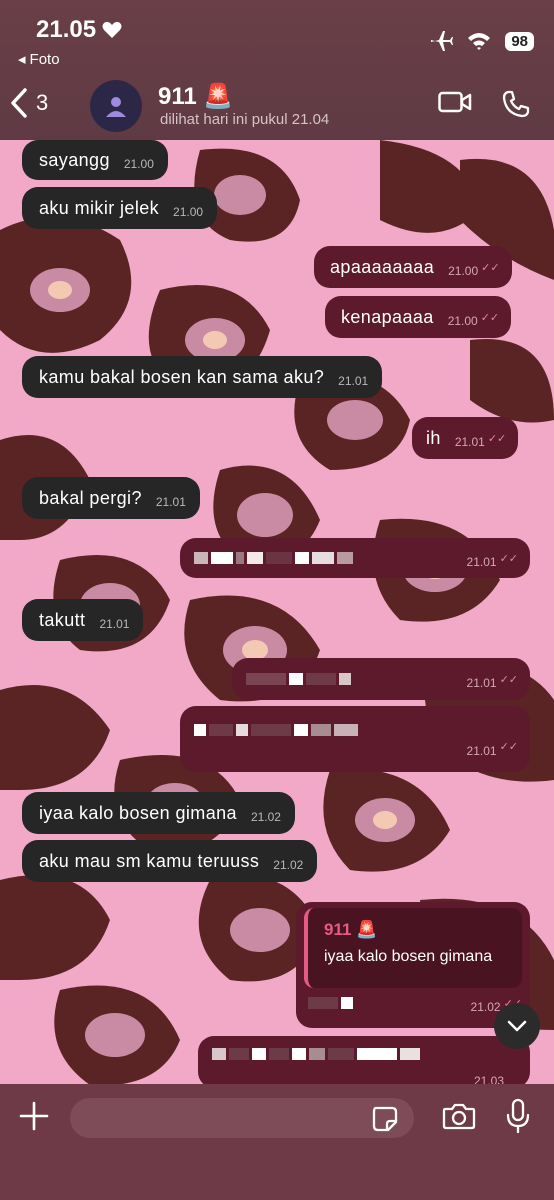 The image size is (554, 1200). Describe the element at coordinates (387, 316) in the screenshot. I see `message-text: kenapaaaa` at that location.